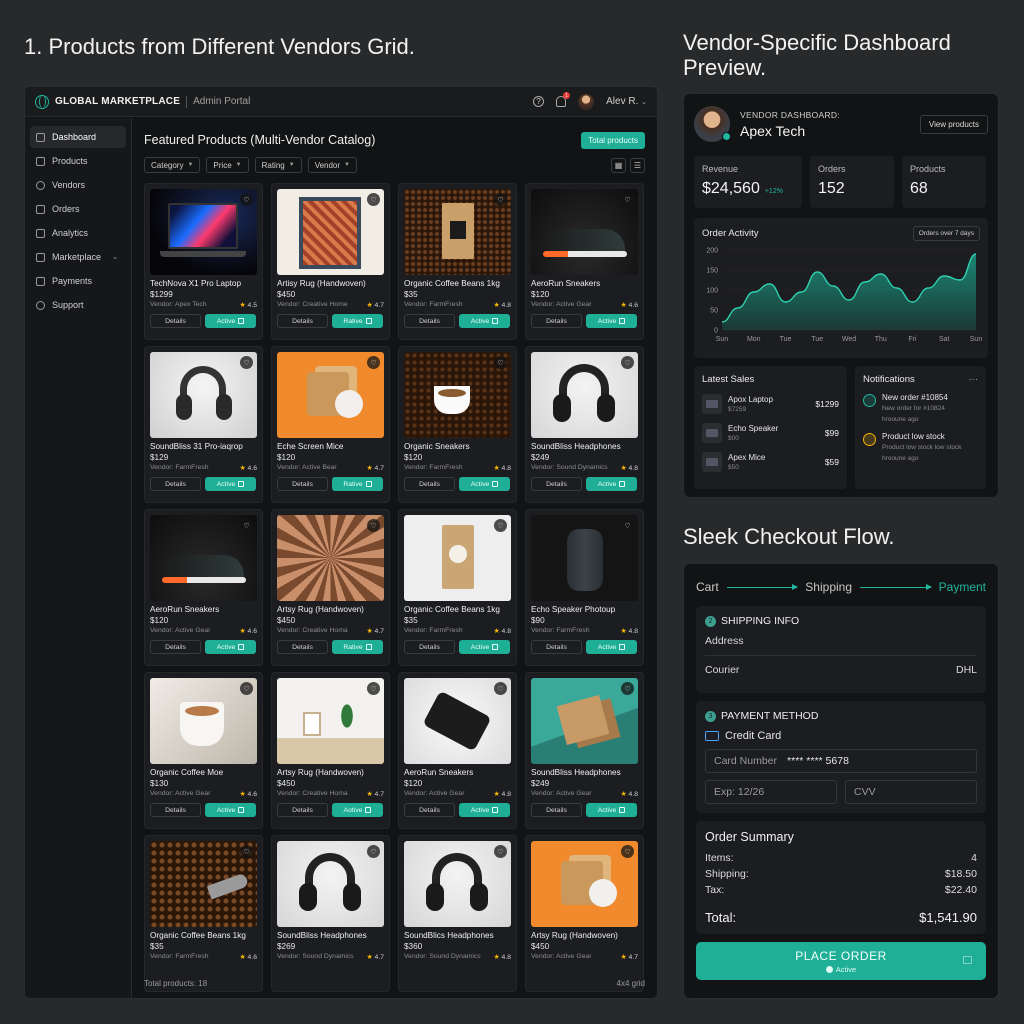 This screenshot has width=1024, height=1024. What do you see at coordinates (586, 101) in the screenshot?
I see `avatar` at bounding box center [586, 101].